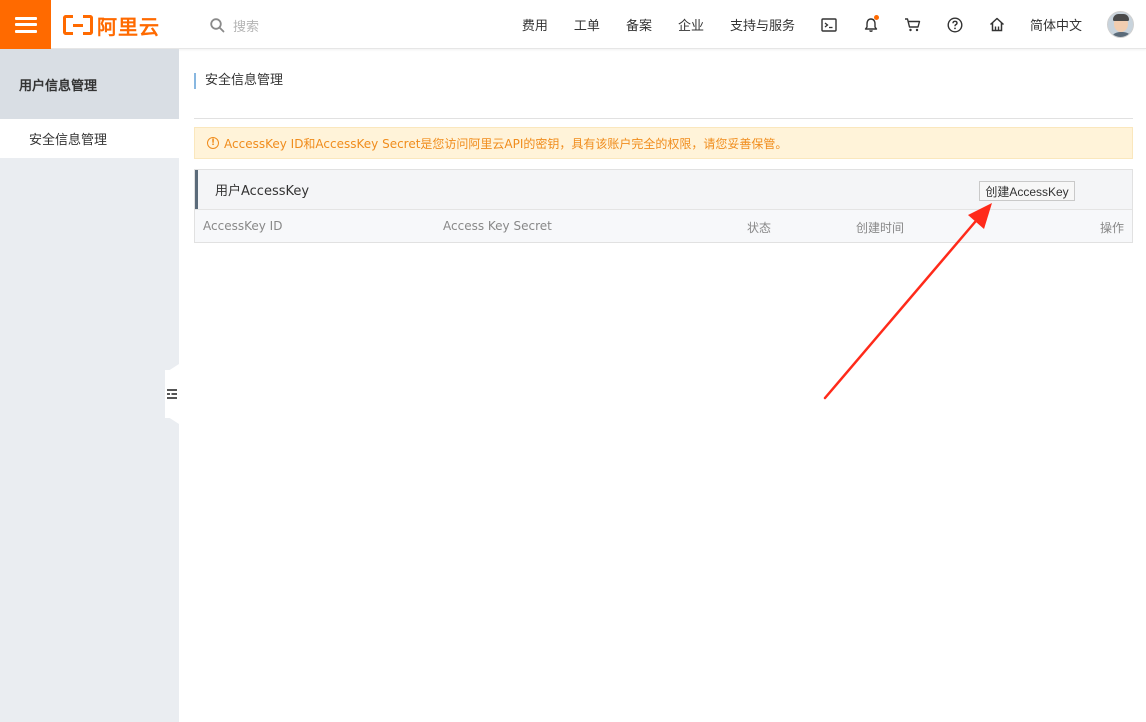  I want to click on notification-dot, so click(876, 17).